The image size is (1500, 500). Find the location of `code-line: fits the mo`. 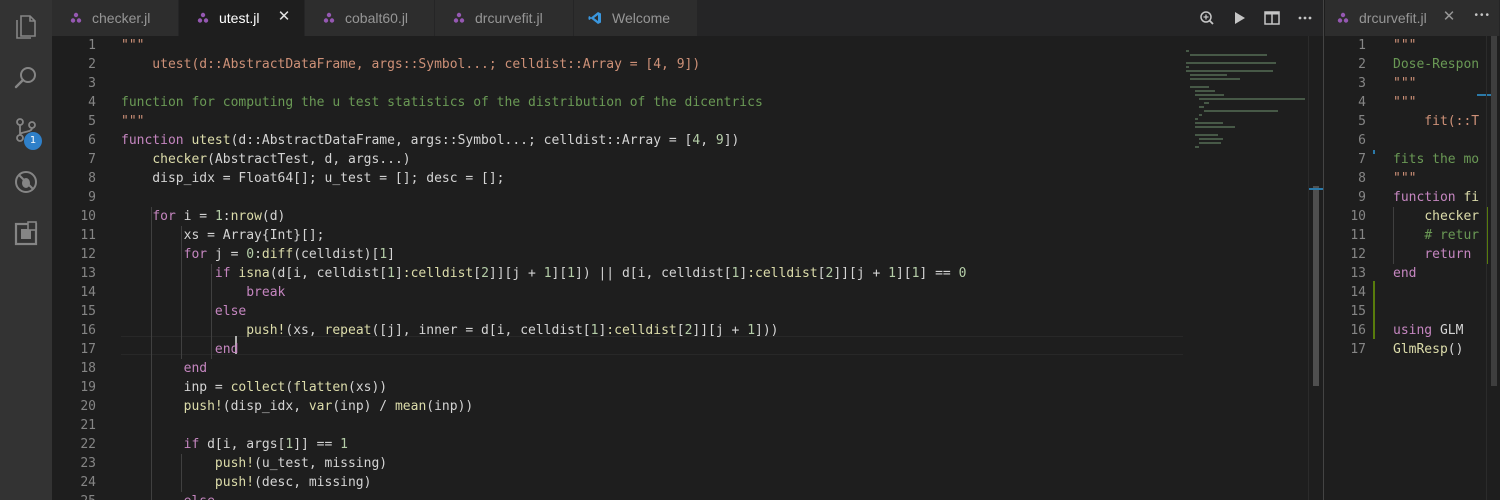

code-line: fits the mo is located at coordinates (1436, 159).